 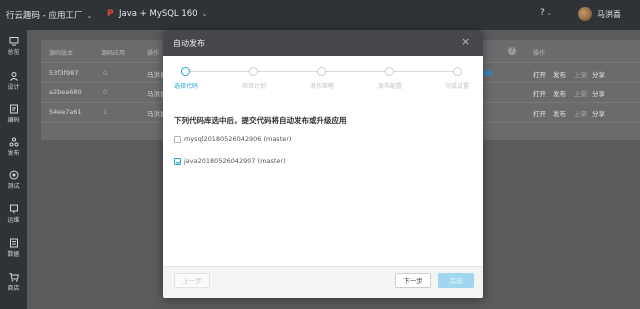 I want to click on option-label: mysql20180526042906 (master), so click(x=238, y=139).